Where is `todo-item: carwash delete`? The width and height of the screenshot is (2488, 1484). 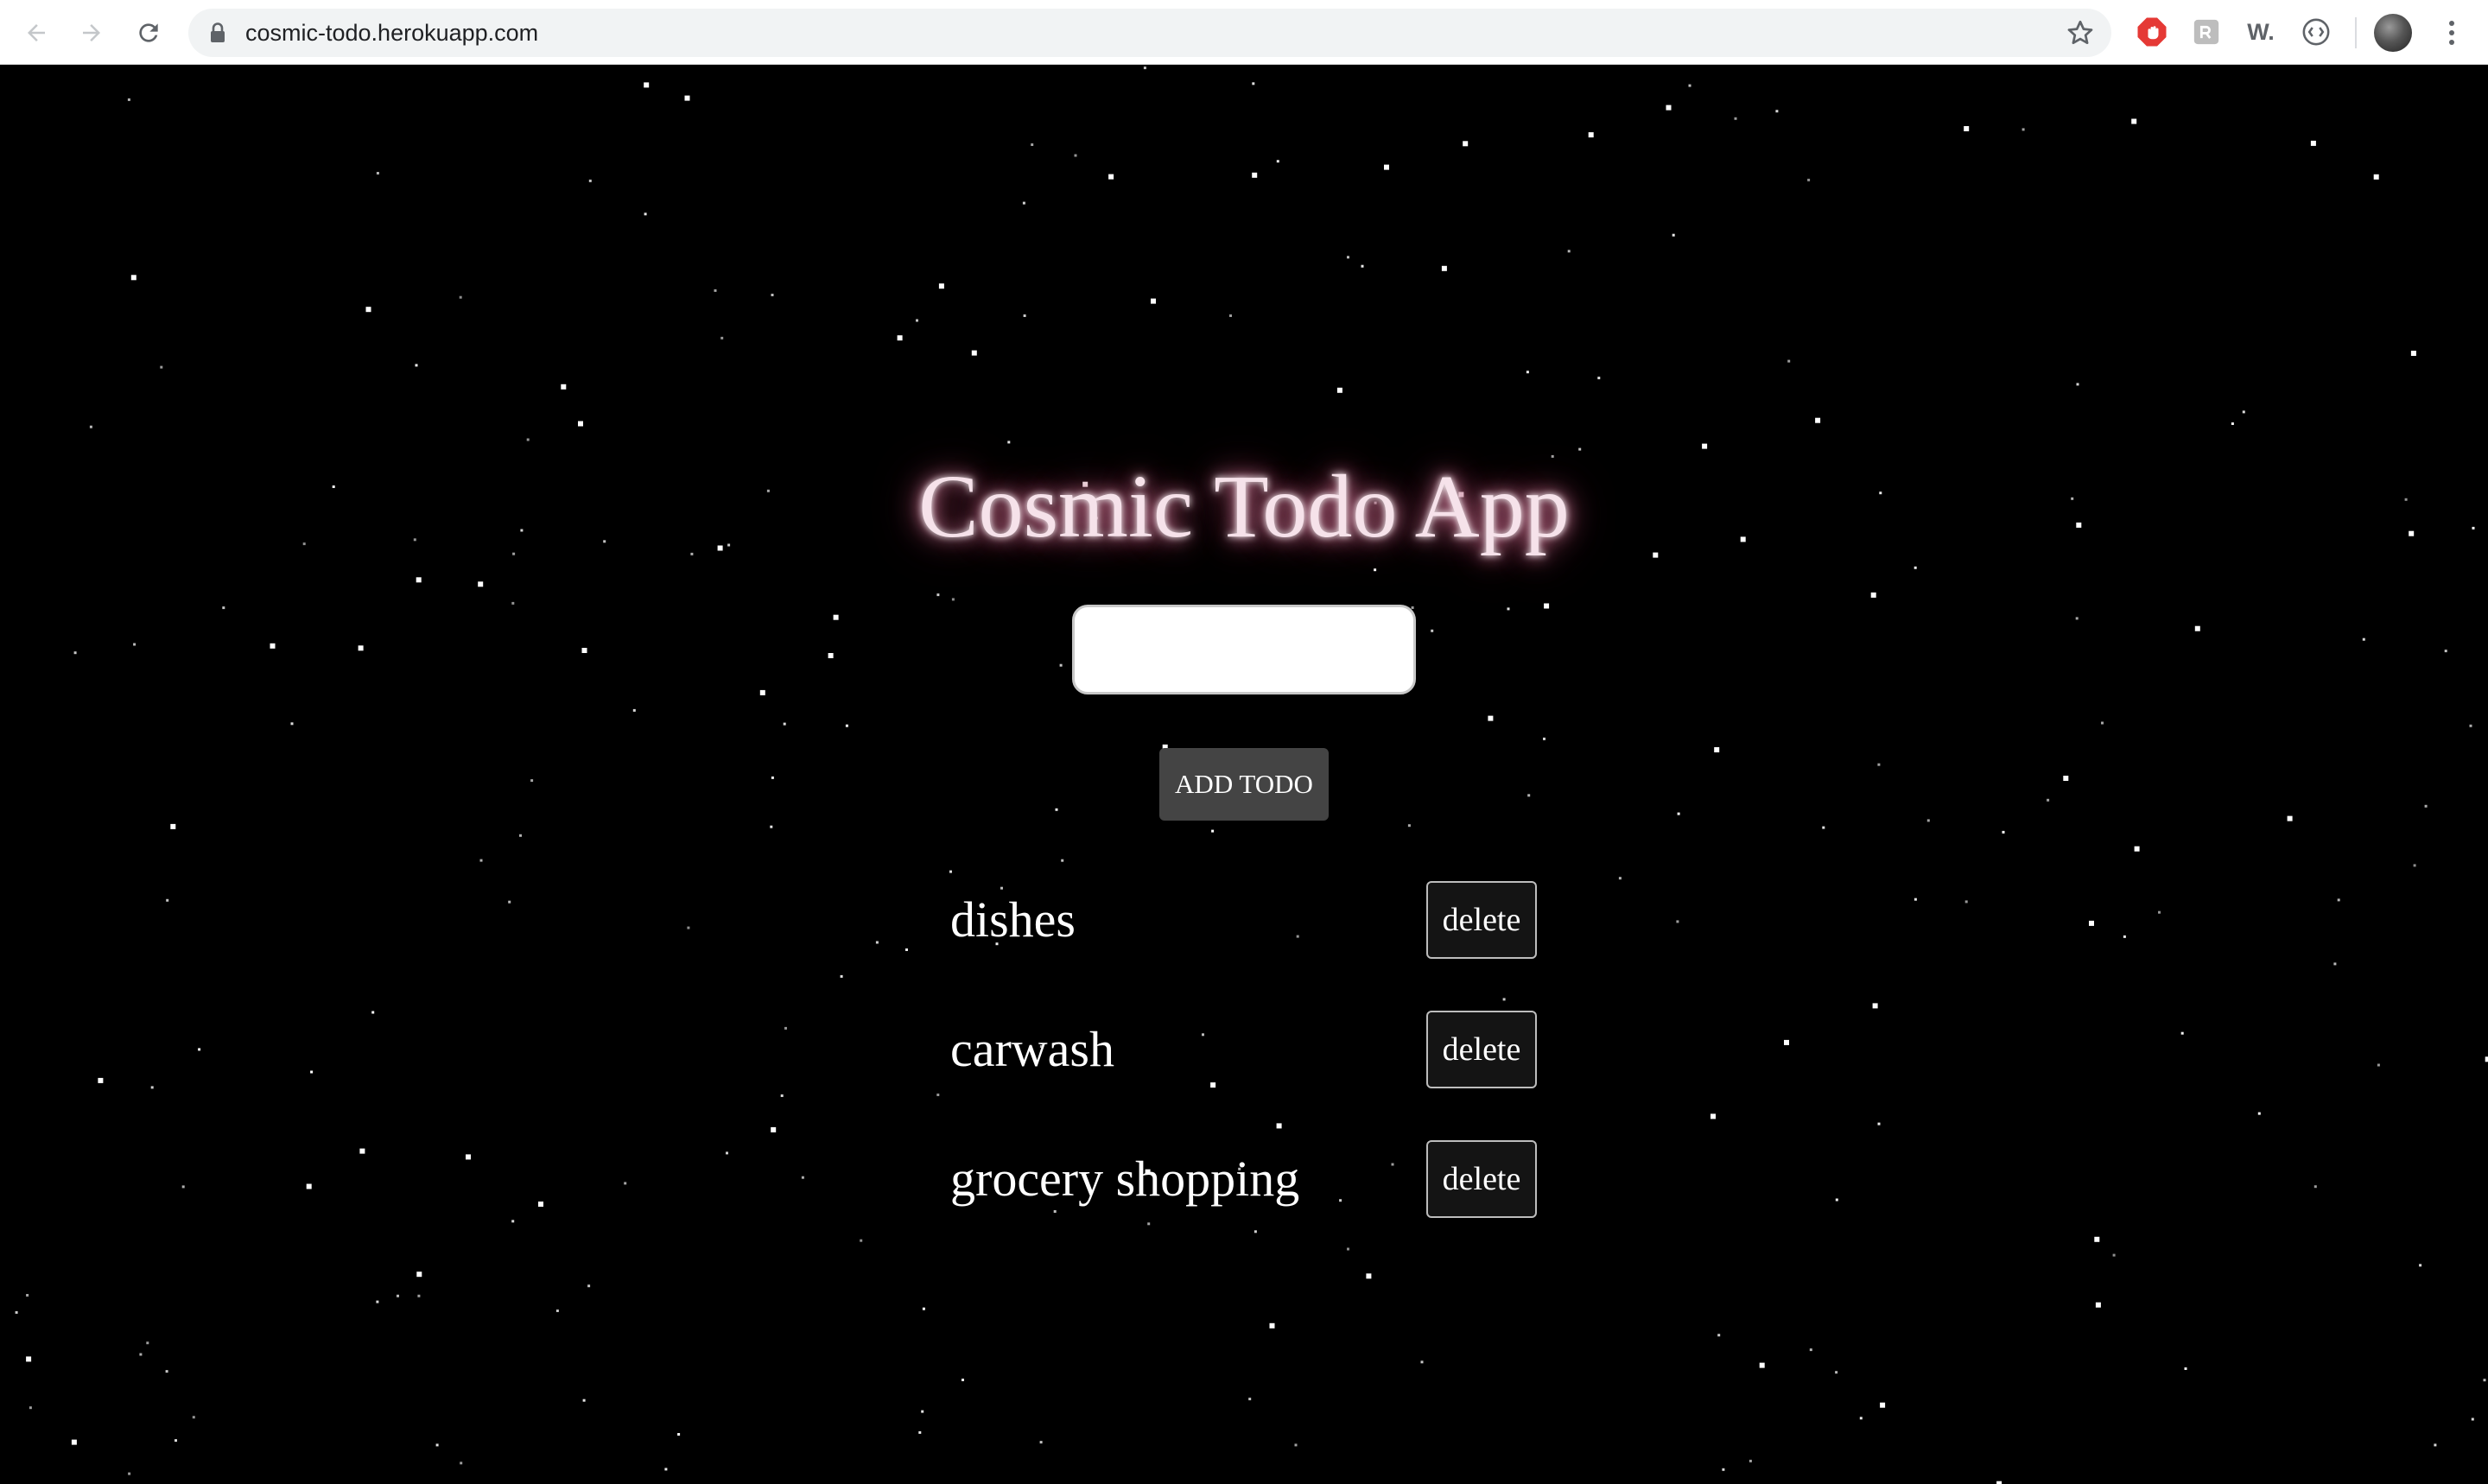 todo-item: carwash delete is located at coordinates (1244, 1049).